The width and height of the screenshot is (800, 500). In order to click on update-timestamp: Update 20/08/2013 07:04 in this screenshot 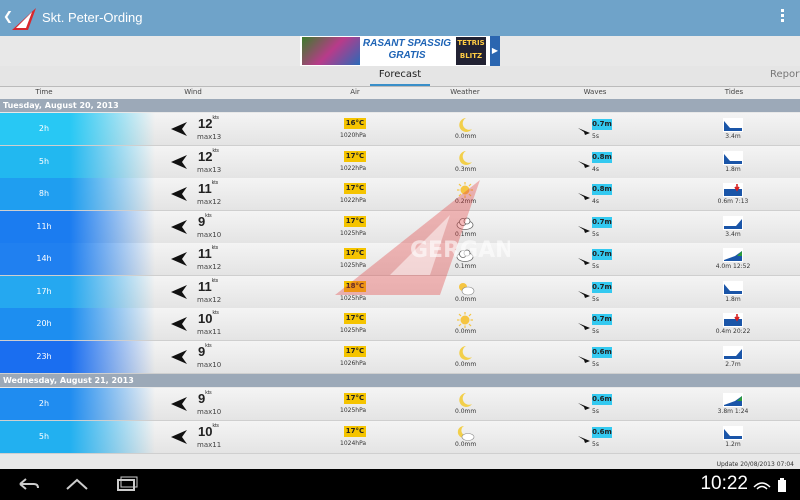, I will do `click(755, 464)`.